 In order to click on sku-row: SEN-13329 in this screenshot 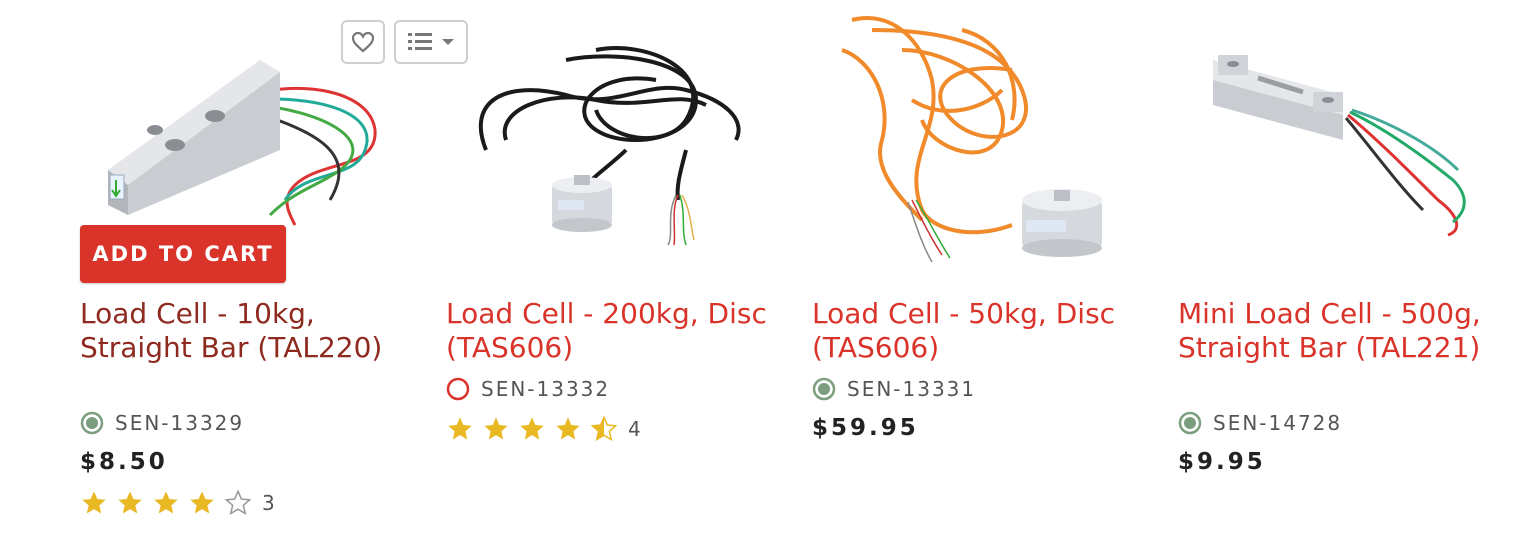, I will do `click(162, 423)`.